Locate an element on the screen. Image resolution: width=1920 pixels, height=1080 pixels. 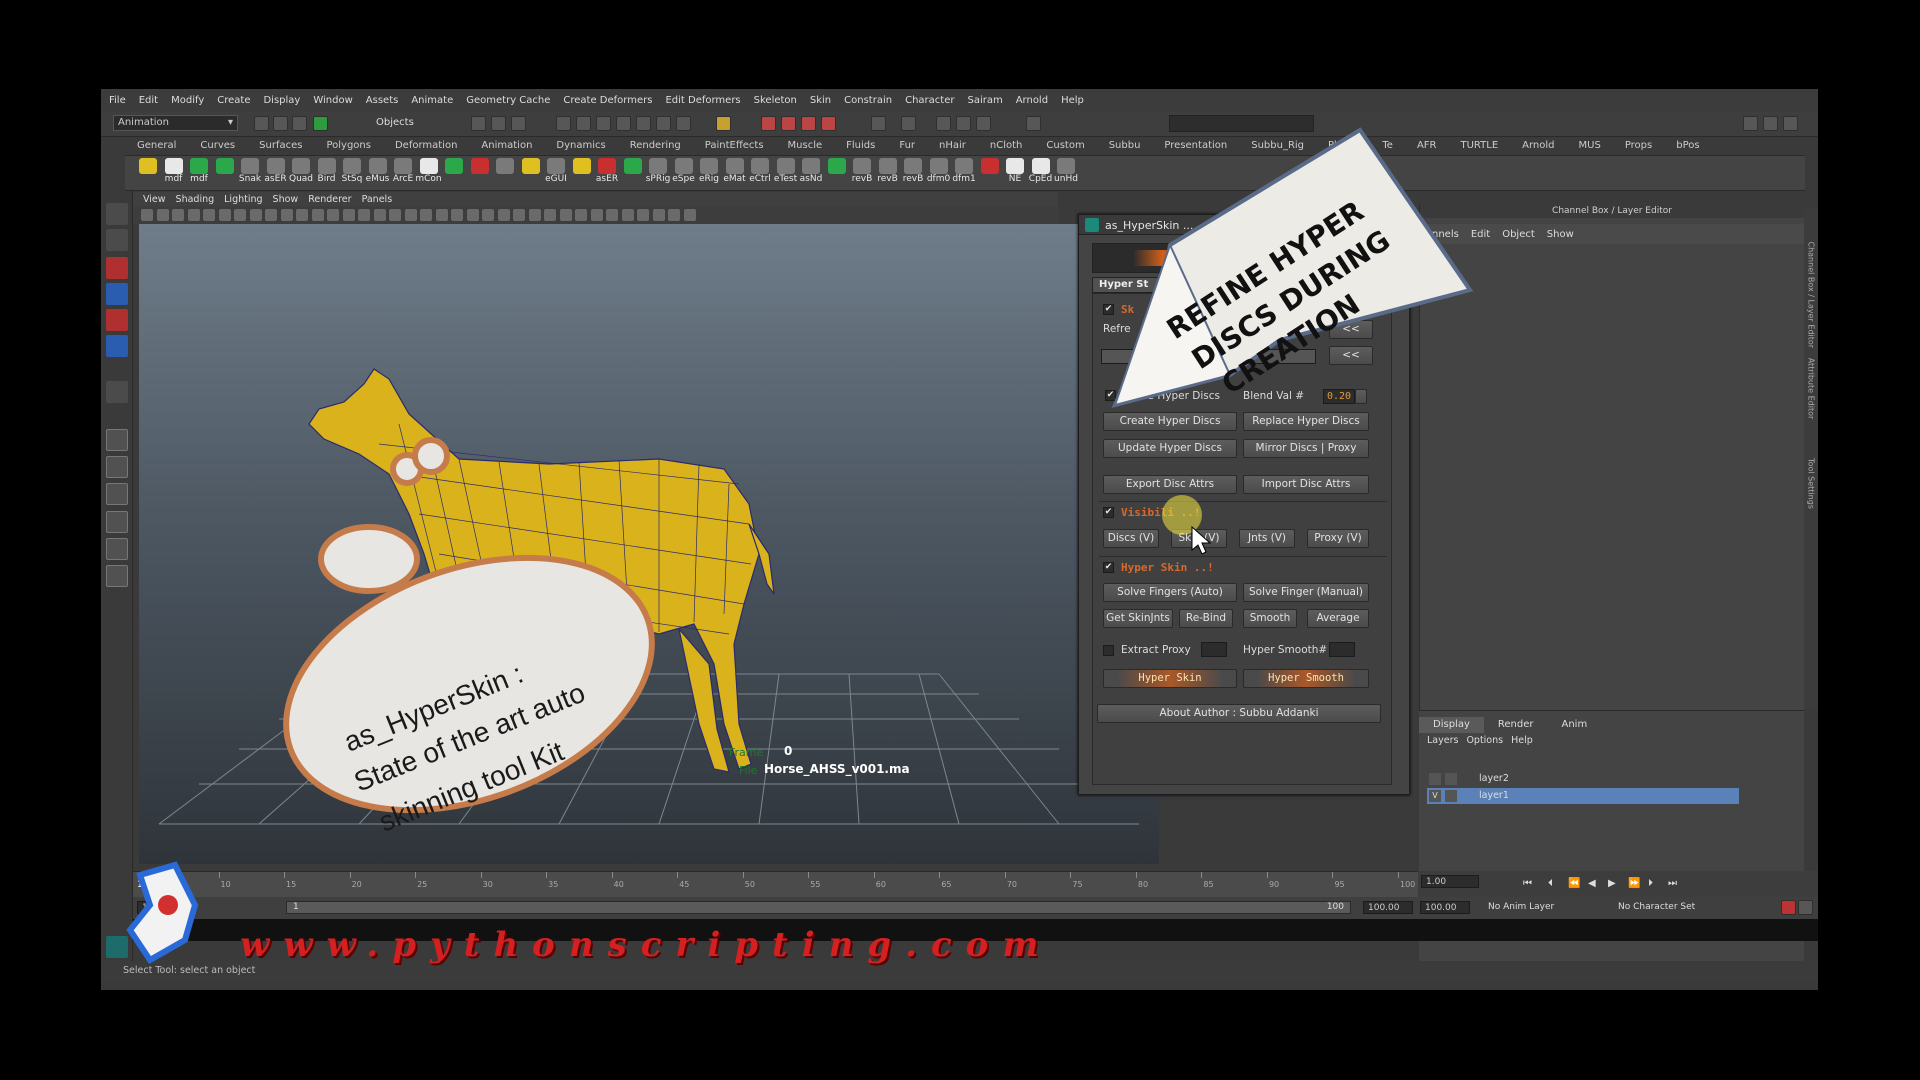
outliner-icon is located at coordinates (908, 123).